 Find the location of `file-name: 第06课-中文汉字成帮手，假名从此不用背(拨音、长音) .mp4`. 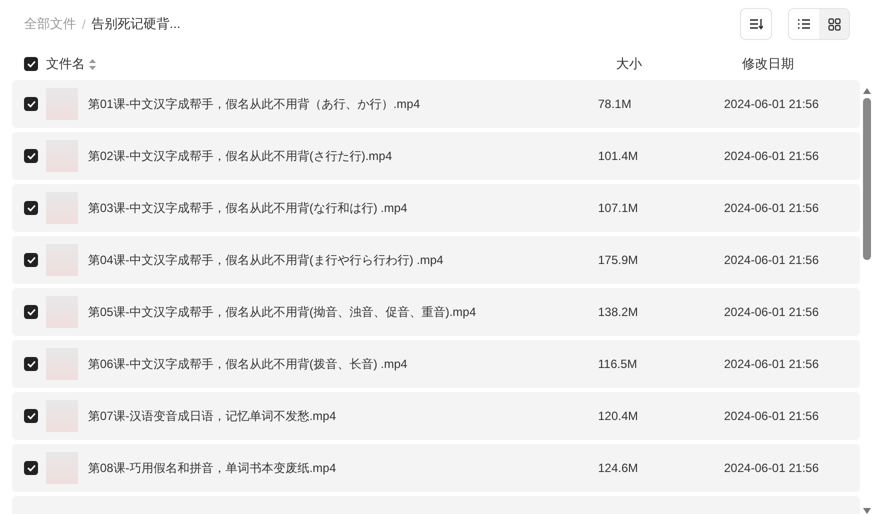

file-name: 第06课-中文汉字成帮手，假名从此不用背(拨音、长音) .mp4 is located at coordinates (248, 364).